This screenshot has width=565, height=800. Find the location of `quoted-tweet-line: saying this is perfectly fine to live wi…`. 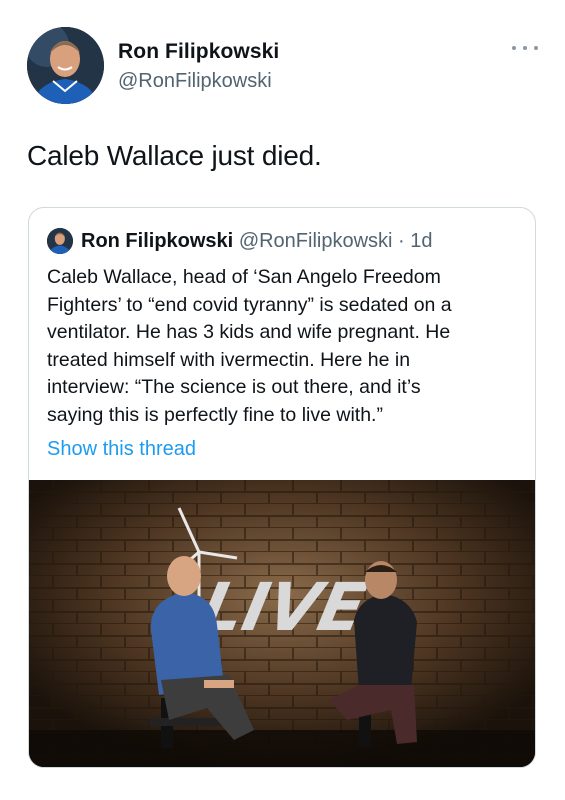

quoted-tweet-line: saying this is perfectly fine to live wi… is located at coordinates (215, 414).